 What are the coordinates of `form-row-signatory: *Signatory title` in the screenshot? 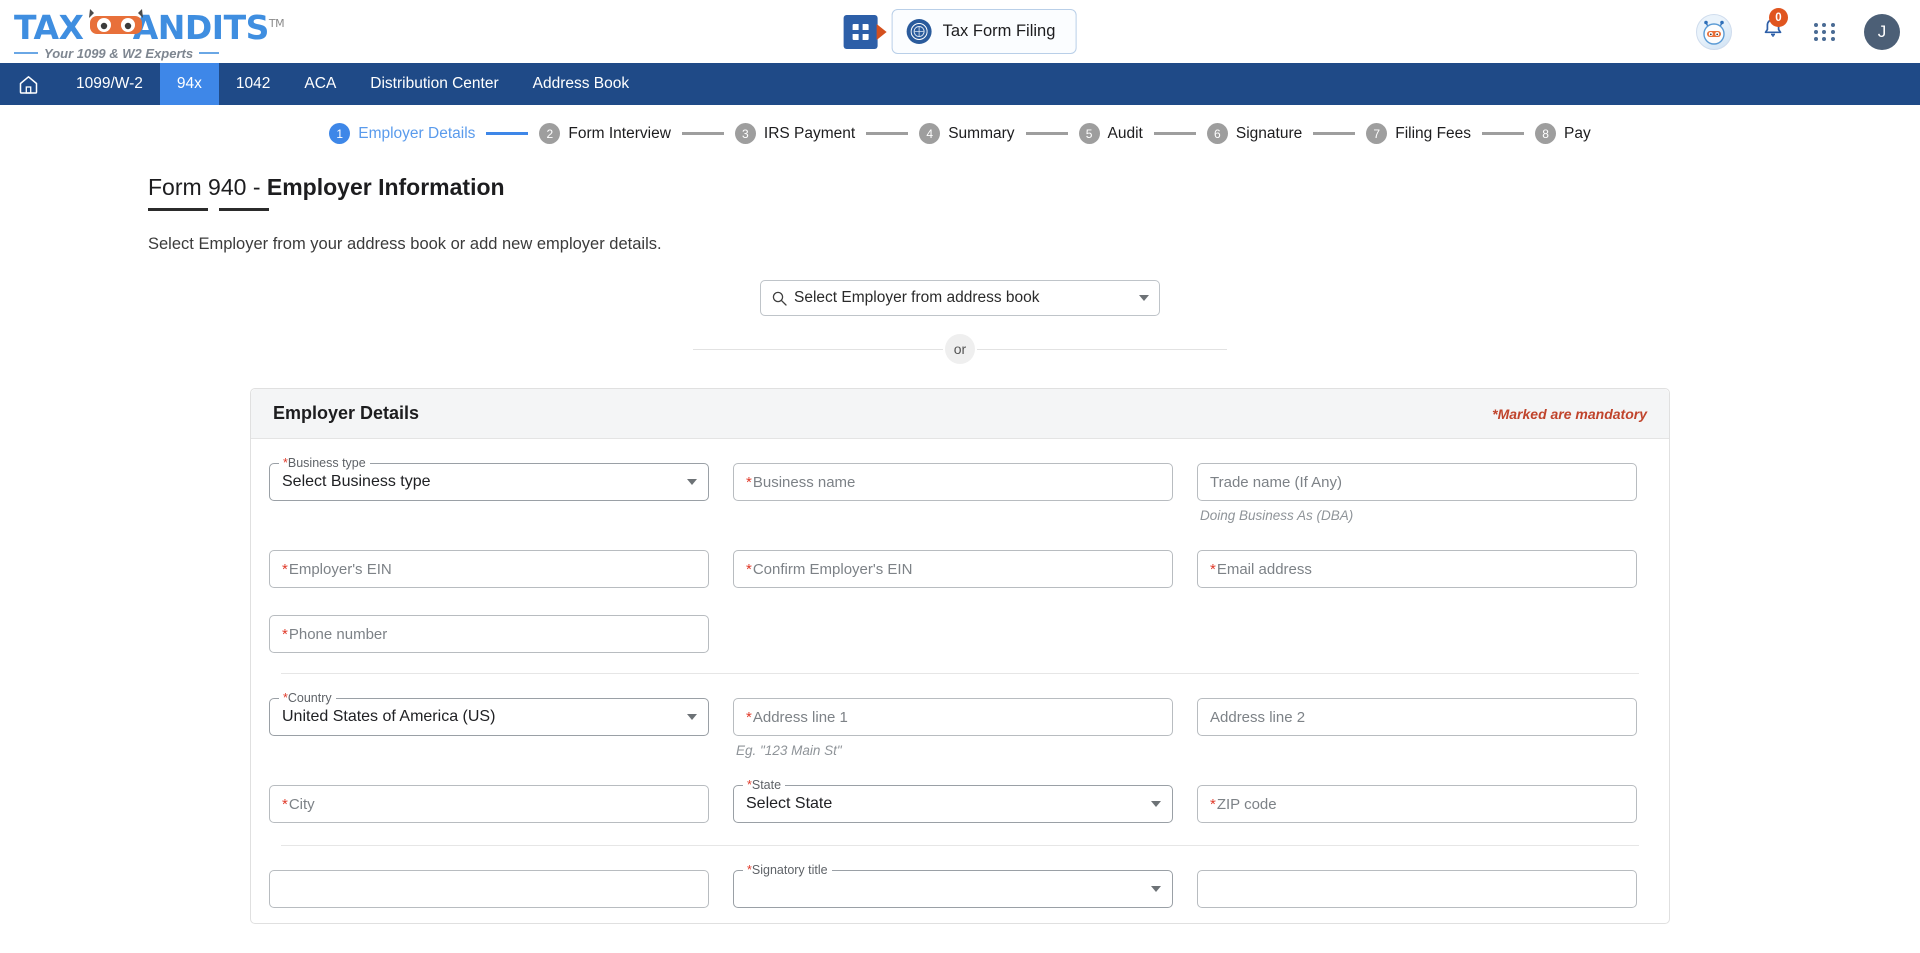 It's located at (960, 885).